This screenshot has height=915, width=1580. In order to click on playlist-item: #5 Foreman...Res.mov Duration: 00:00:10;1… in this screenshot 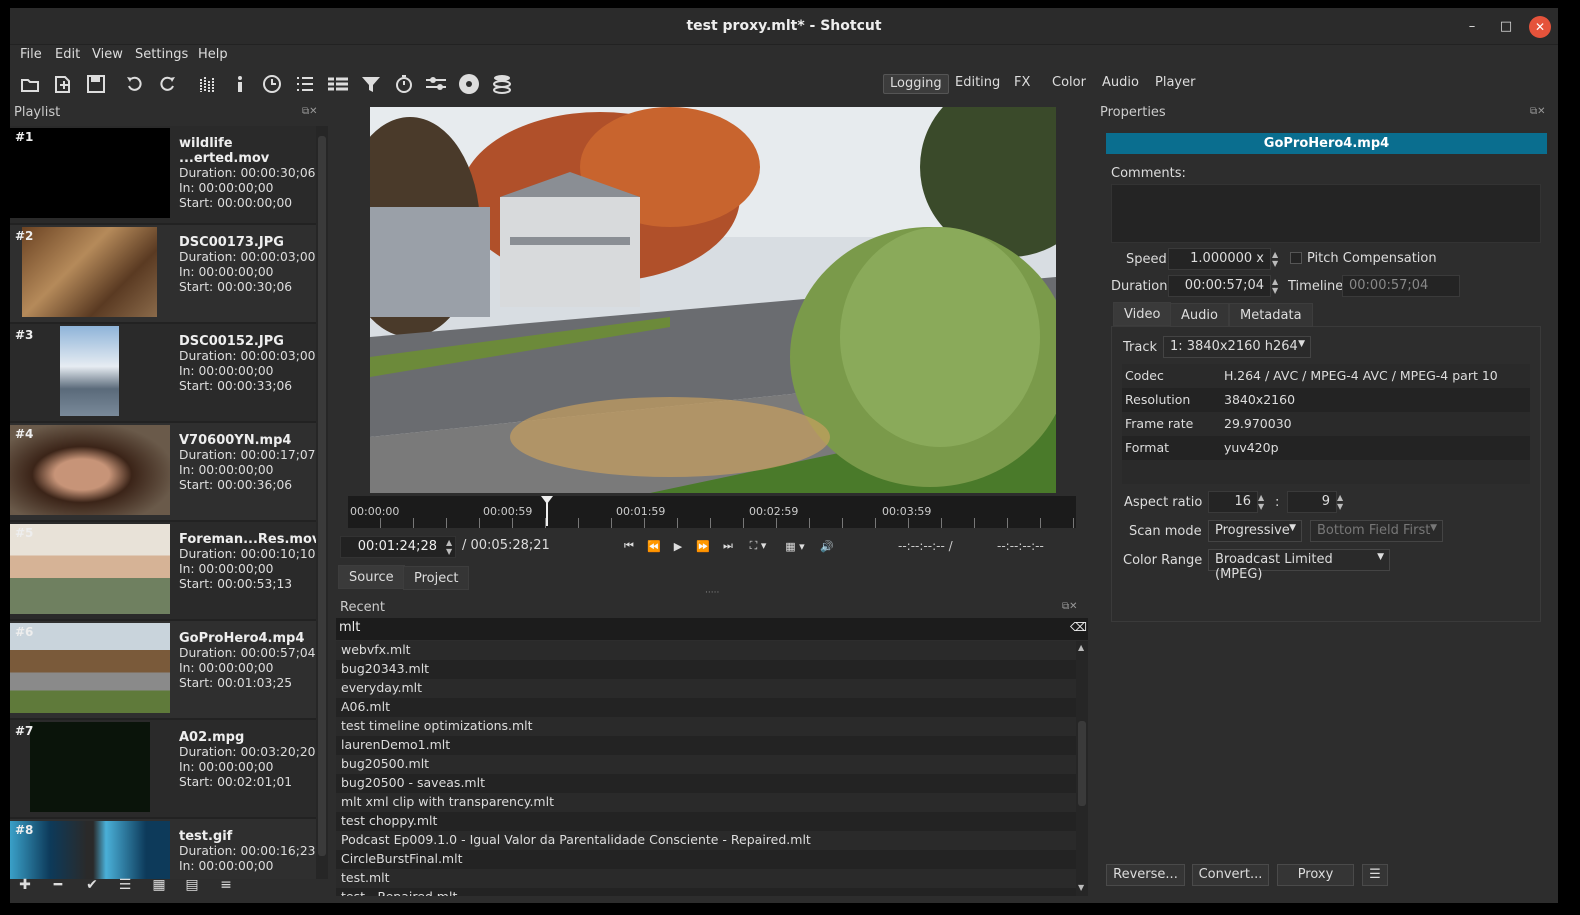, I will do `click(163, 570)`.